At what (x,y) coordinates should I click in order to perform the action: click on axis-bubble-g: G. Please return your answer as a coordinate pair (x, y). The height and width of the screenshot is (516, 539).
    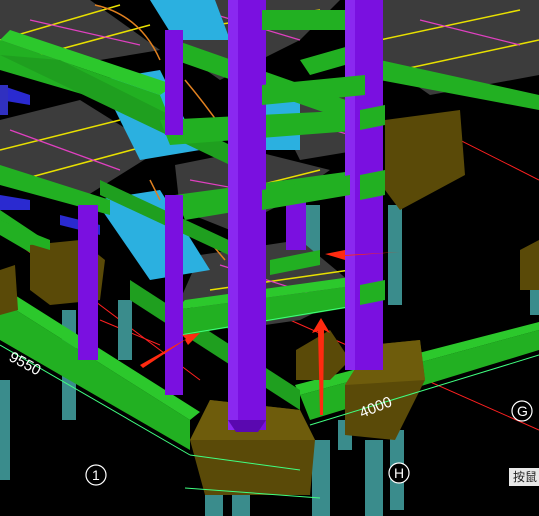
    Looking at the image, I should click on (522, 411).